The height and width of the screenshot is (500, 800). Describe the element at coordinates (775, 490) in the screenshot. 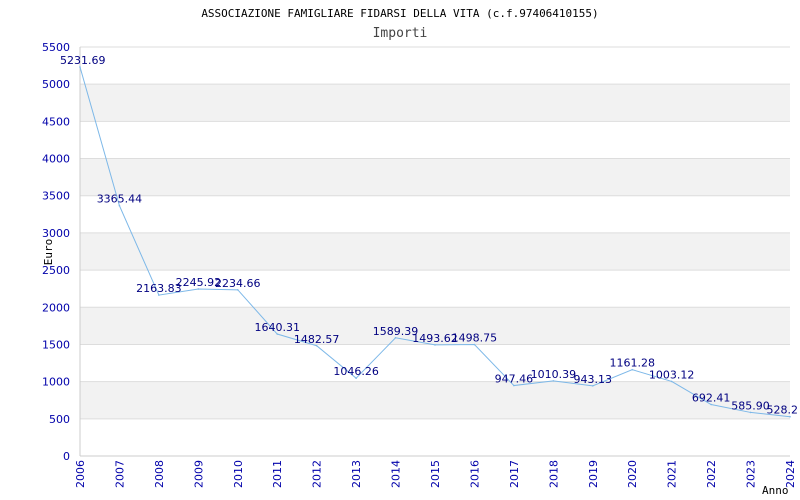

I see `x-axis-label: Anno` at that location.